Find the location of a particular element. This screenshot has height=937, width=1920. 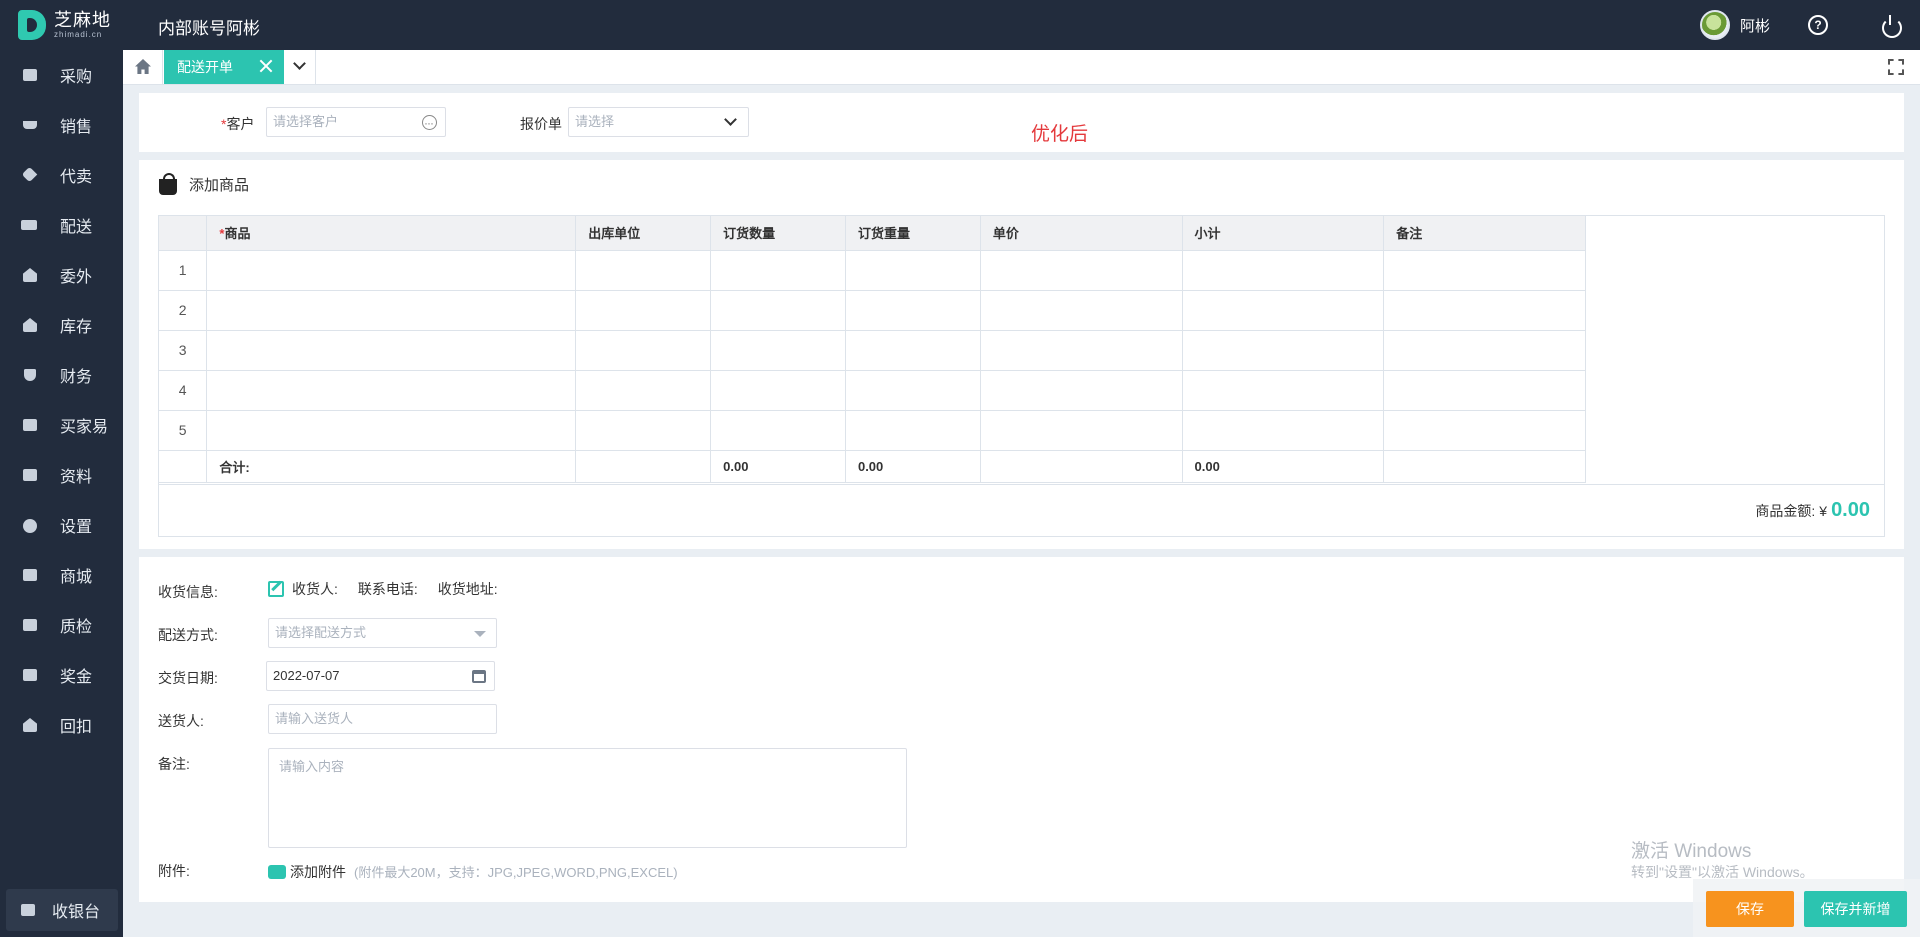

logo: 芝麻地 zhimadi.cn is located at coordinates (64, 25).